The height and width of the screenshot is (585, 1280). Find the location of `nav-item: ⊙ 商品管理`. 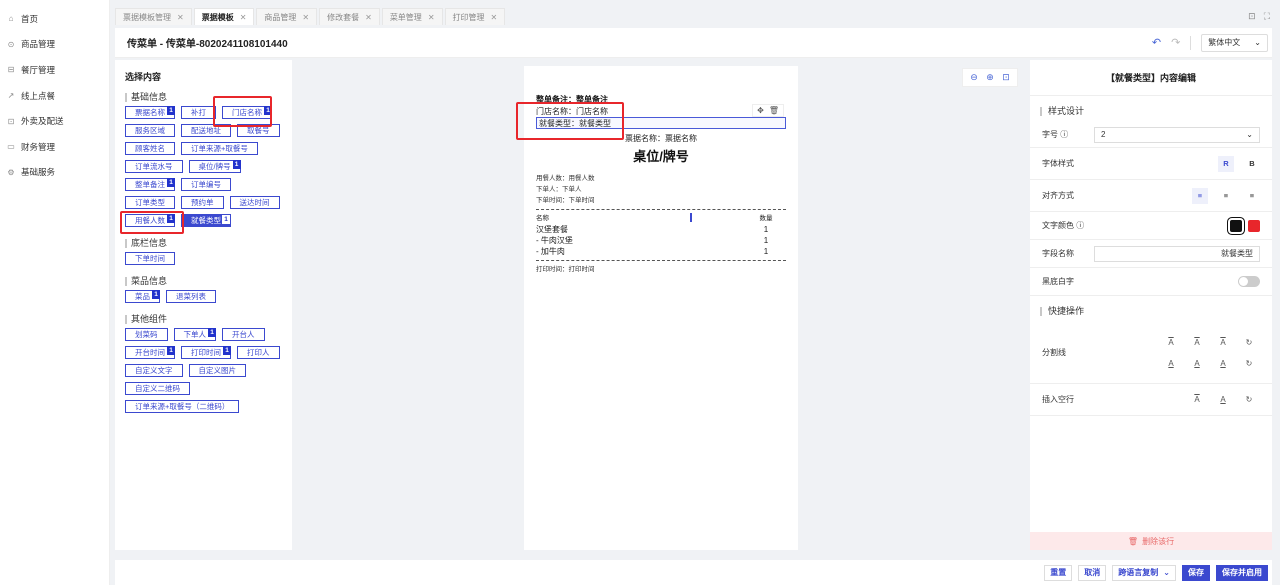

nav-item: ⊙ 商品管理 is located at coordinates (54, 45).